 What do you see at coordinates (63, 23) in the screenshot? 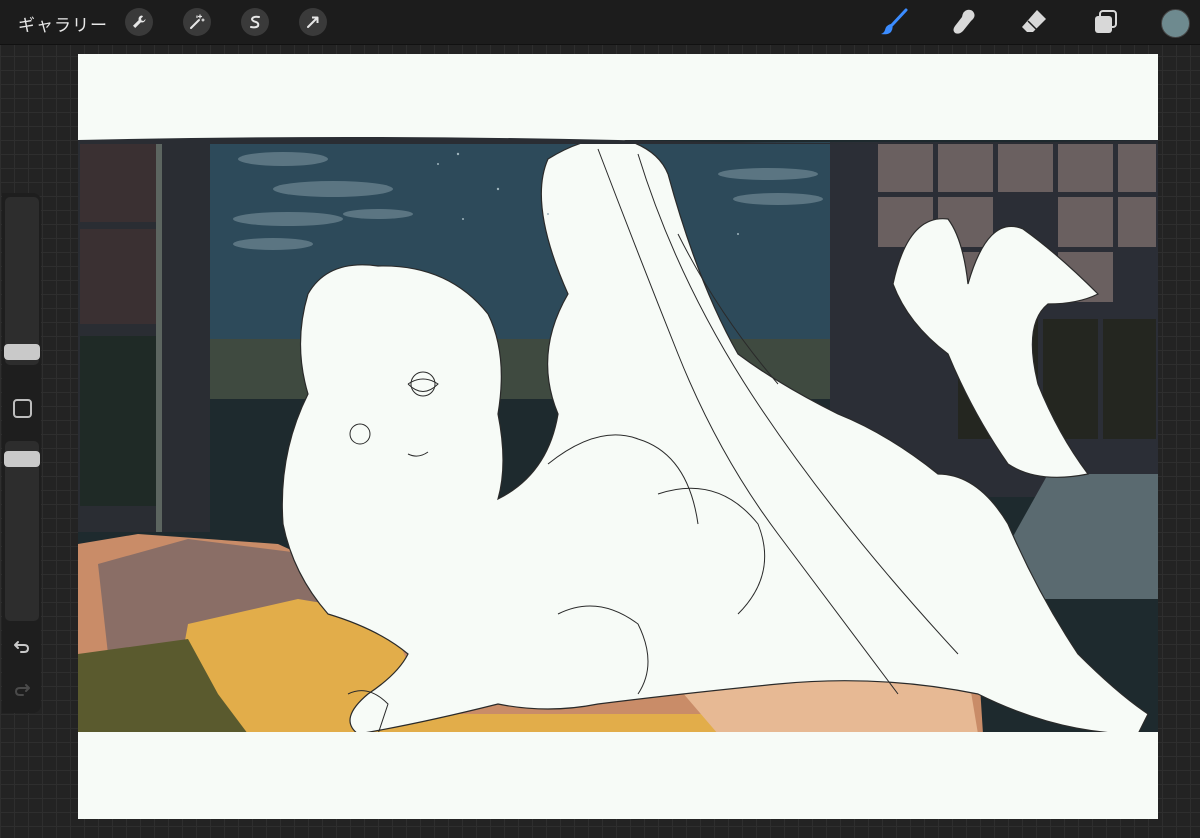
I see `gallery-button: ギャラリー` at bounding box center [63, 23].